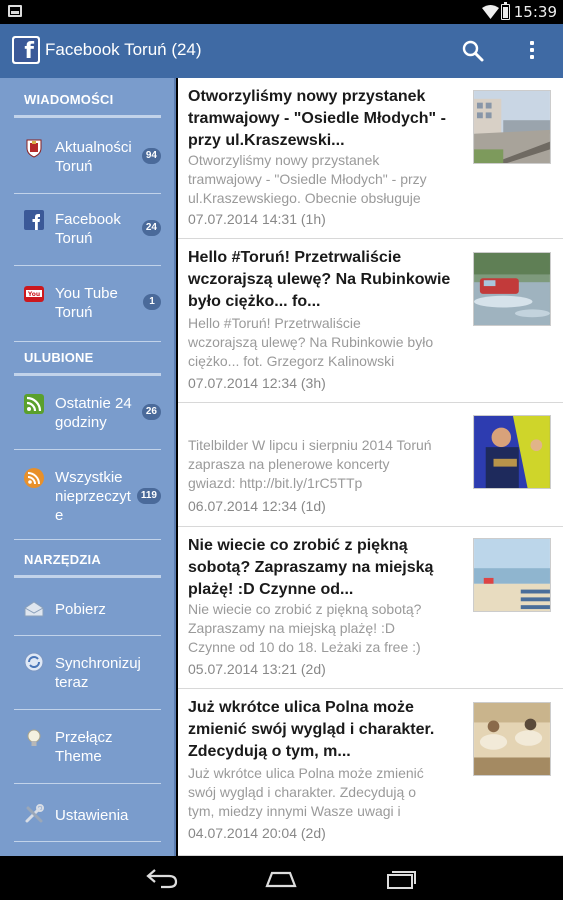  I want to click on action-bar: f Facebook Toruń (24), so click(281, 51).